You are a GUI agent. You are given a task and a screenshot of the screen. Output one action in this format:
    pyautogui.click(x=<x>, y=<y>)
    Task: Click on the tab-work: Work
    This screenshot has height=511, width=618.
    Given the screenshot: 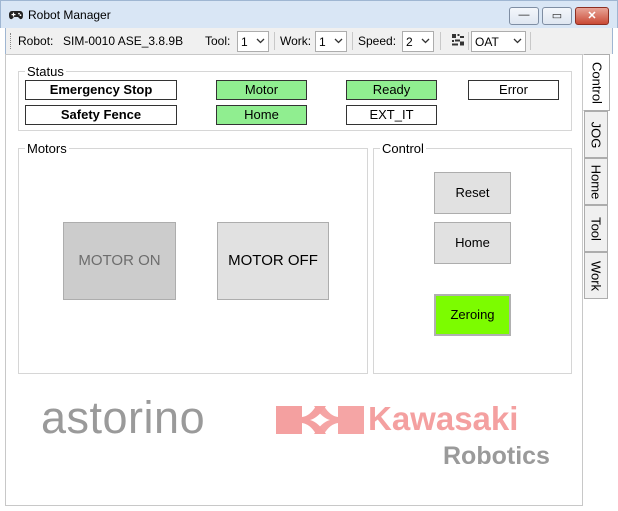 What is the action you would take?
    pyautogui.click(x=596, y=275)
    